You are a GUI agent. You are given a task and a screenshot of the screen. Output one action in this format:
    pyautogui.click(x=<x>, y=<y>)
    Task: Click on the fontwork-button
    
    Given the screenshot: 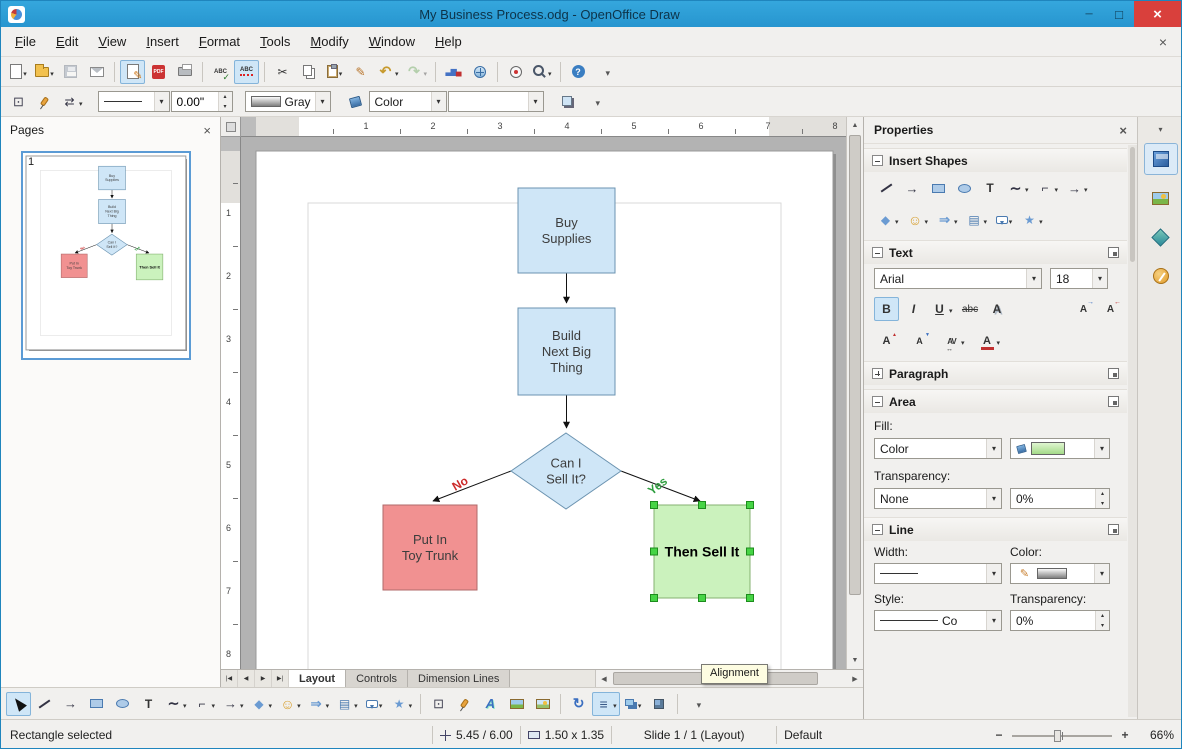 What is the action you would take?
    pyautogui.click(x=490, y=704)
    